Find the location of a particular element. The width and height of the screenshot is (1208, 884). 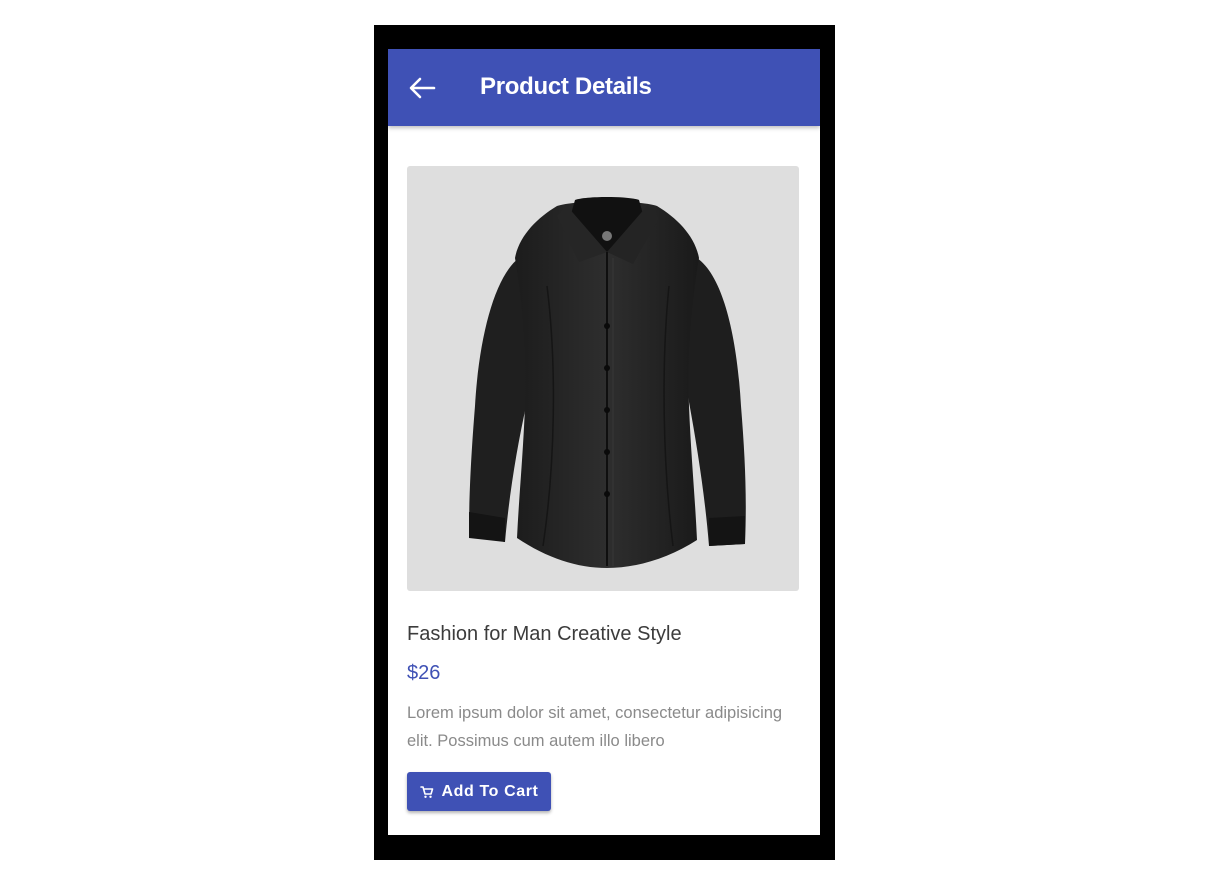

arrow-left-icon is located at coordinates (422, 88).